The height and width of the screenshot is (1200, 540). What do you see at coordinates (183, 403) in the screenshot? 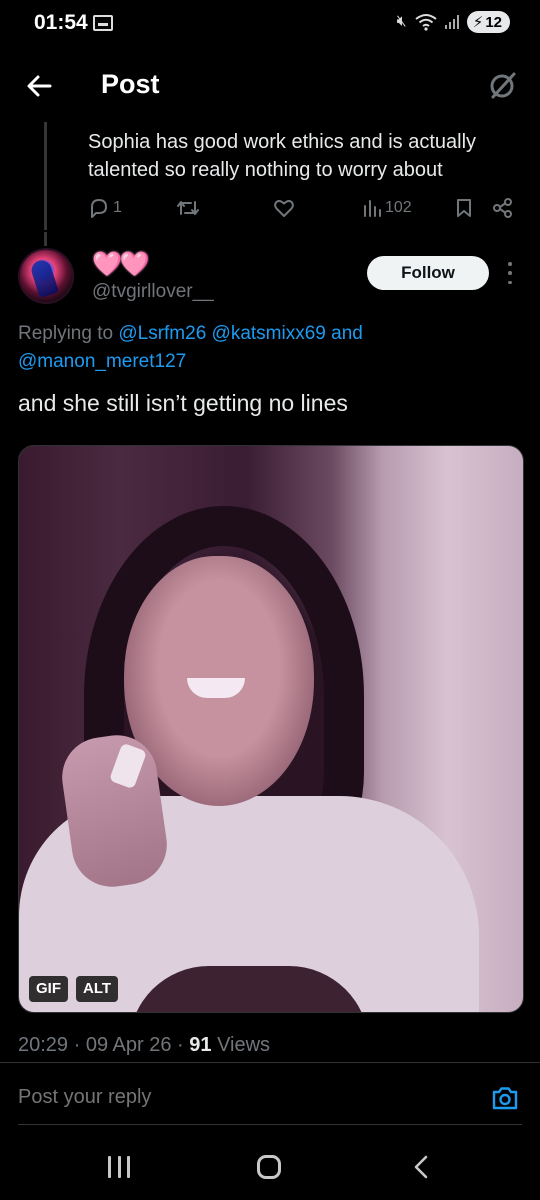
I see `post-text: and she still isn’t getting no lines` at bounding box center [183, 403].